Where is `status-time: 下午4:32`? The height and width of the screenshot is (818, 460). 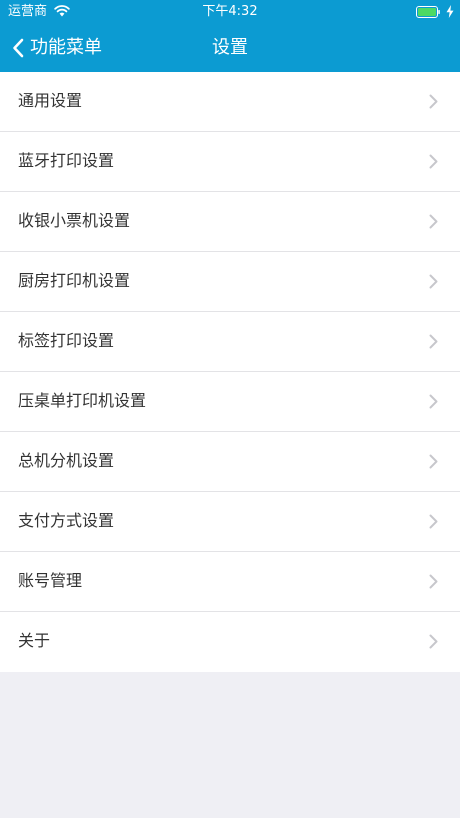 status-time: 下午4:32 is located at coordinates (230, 11).